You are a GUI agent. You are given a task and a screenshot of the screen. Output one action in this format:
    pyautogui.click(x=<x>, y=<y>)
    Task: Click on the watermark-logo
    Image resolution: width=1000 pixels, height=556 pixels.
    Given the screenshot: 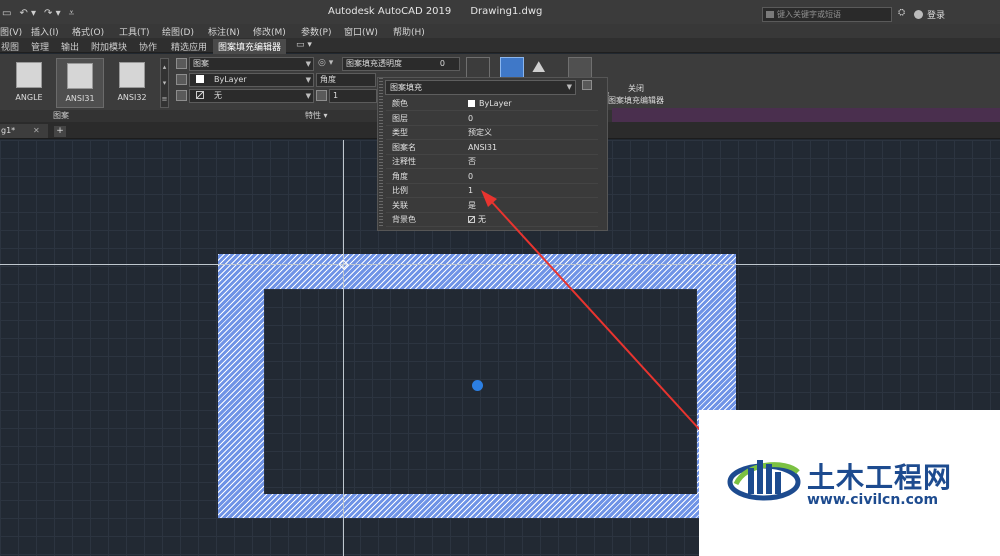 What is the action you would take?
    pyautogui.click(x=764, y=480)
    